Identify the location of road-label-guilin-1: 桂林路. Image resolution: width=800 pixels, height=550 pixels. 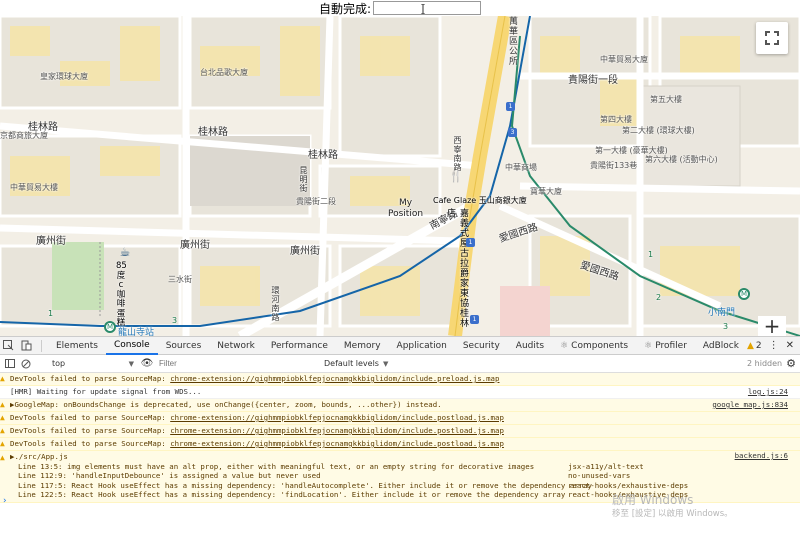
(213, 132).